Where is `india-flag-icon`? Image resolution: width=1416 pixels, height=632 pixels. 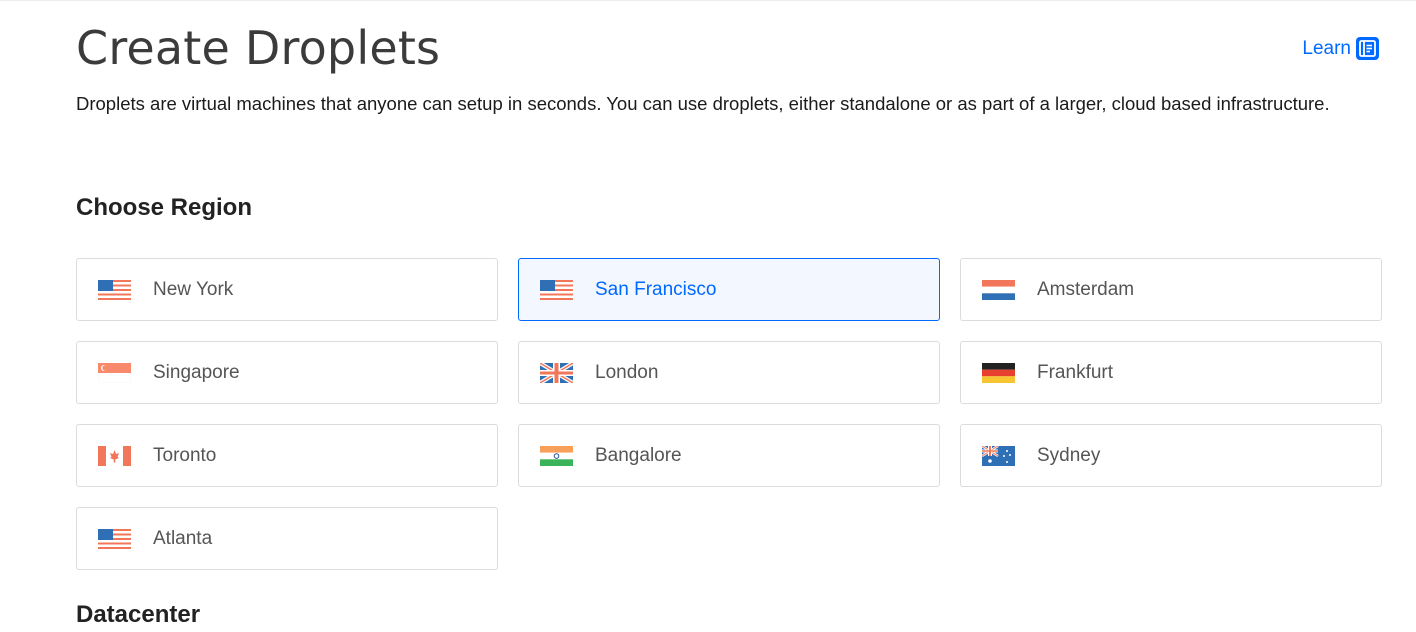 india-flag-icon is located at coordinates (556, 455).